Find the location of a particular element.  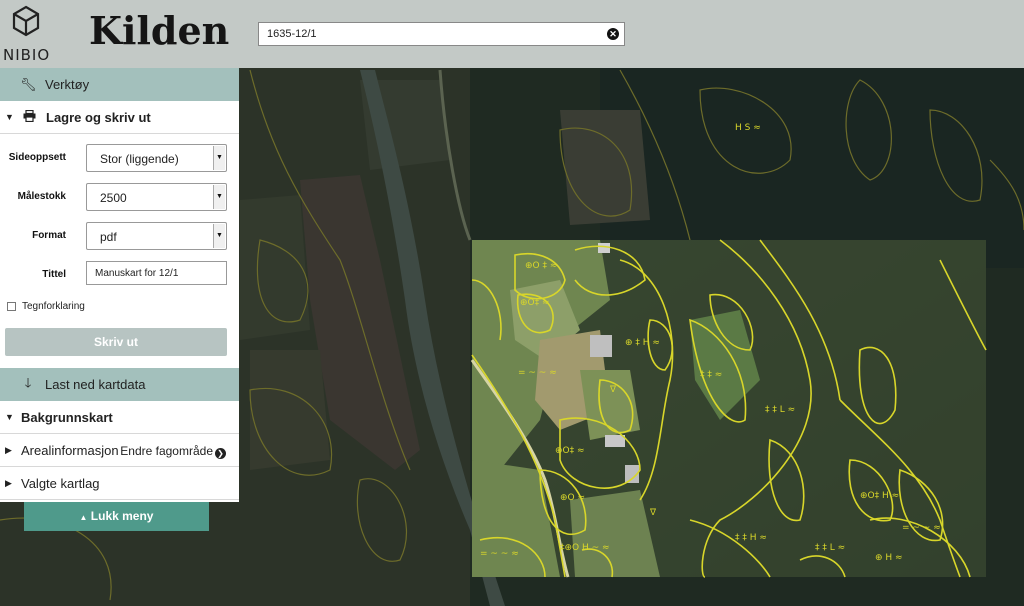

area-info-header: ▶ Arealinformasjon Endre fagområde ❯ is located at coordinates (119, 450).